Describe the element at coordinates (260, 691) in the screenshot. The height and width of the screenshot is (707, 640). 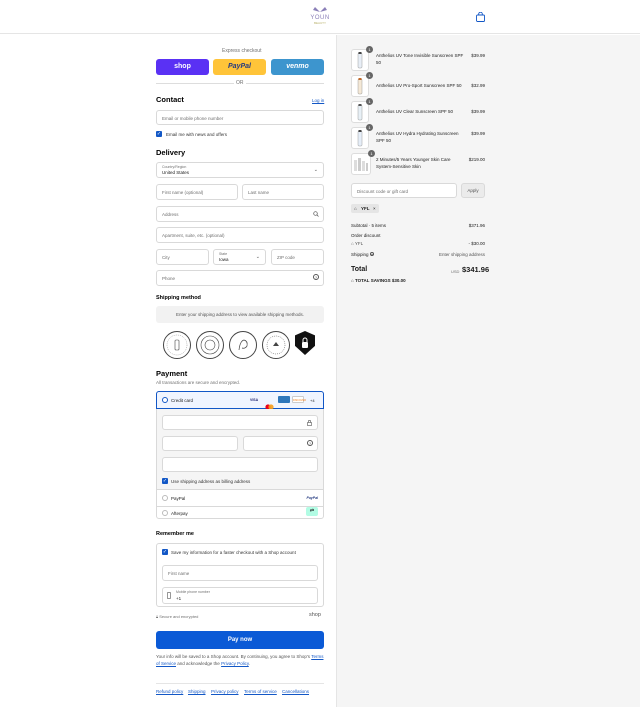
I see `footer-link-terms: Terms of service` at that location.